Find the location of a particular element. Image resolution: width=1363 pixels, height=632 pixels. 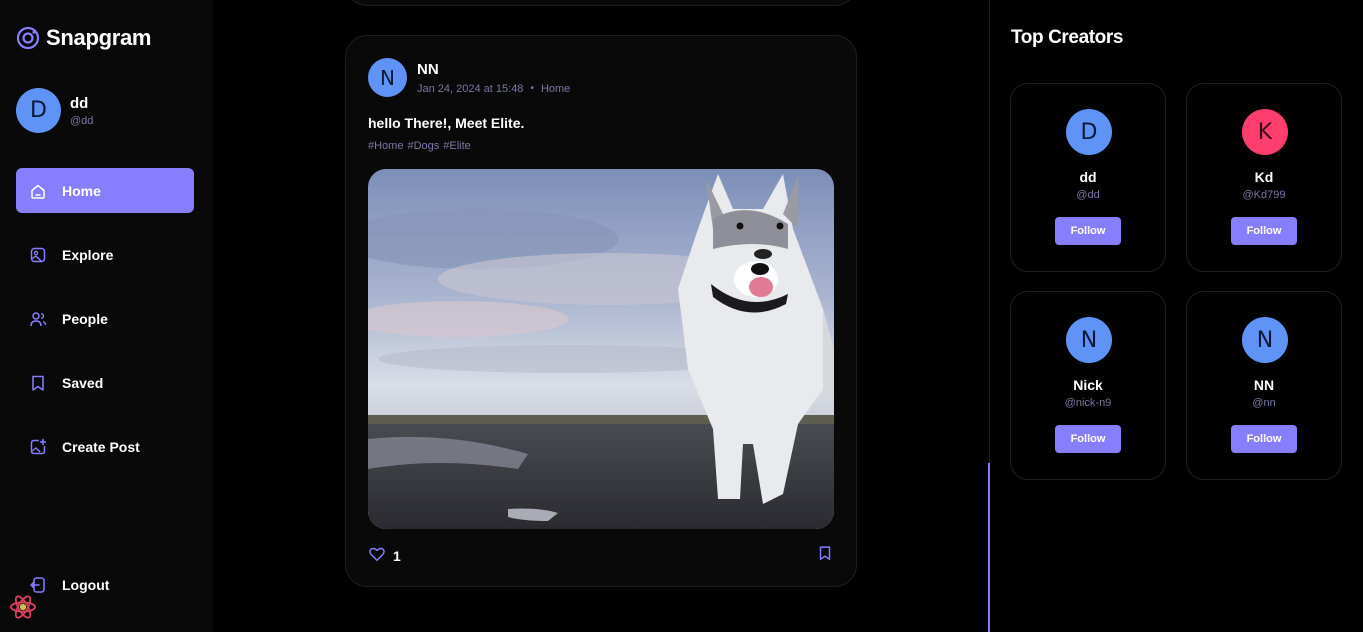

nav-item-label: Home is located at coordinates (81, 190).